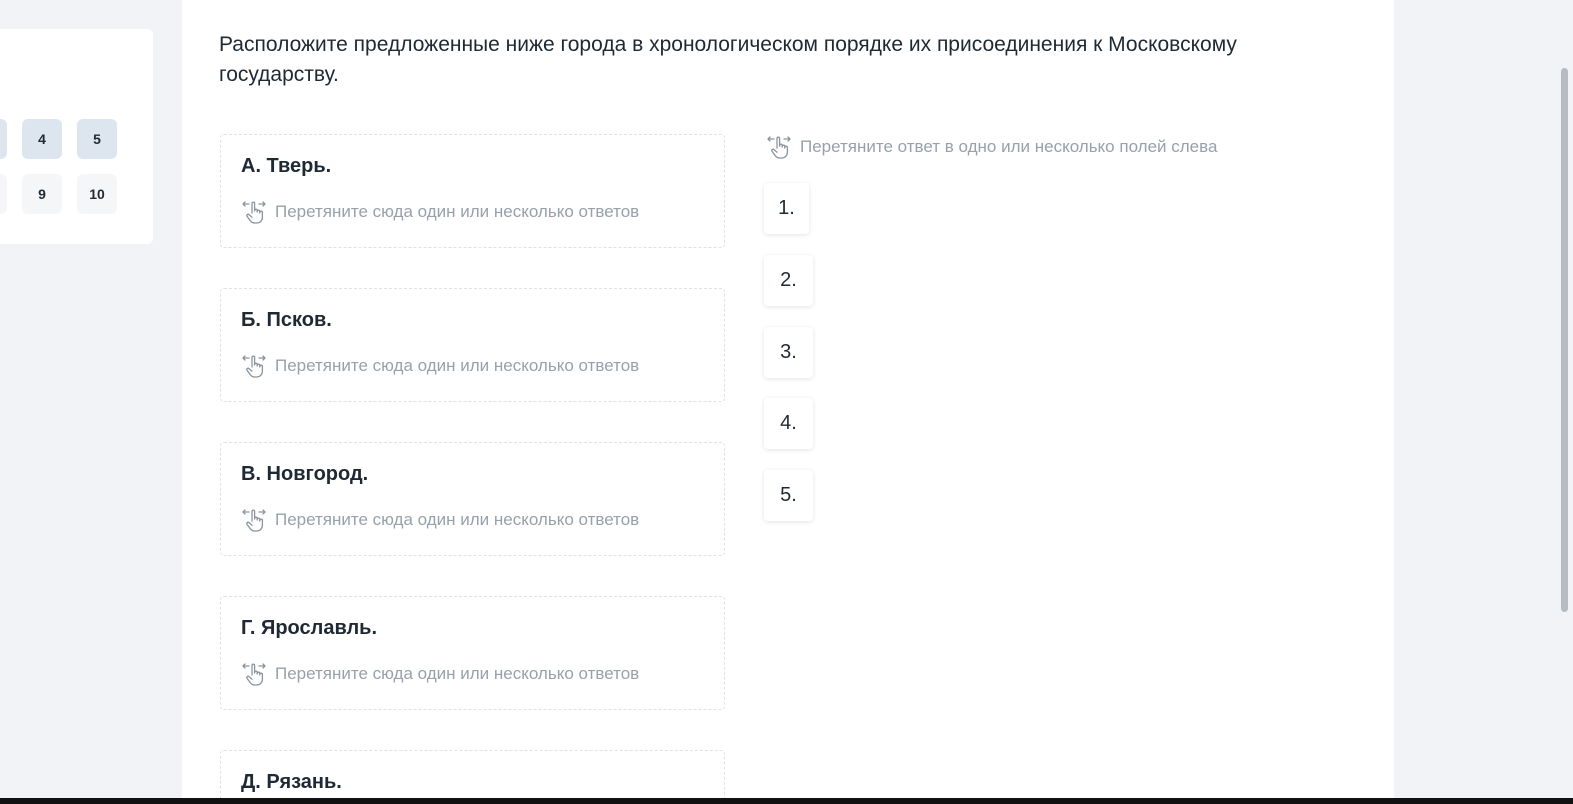 This screenshot has width=1573, height=804. Describe the element at coordinates (786, 801) in the screenshot. I see `window-bottom-border` at that location.